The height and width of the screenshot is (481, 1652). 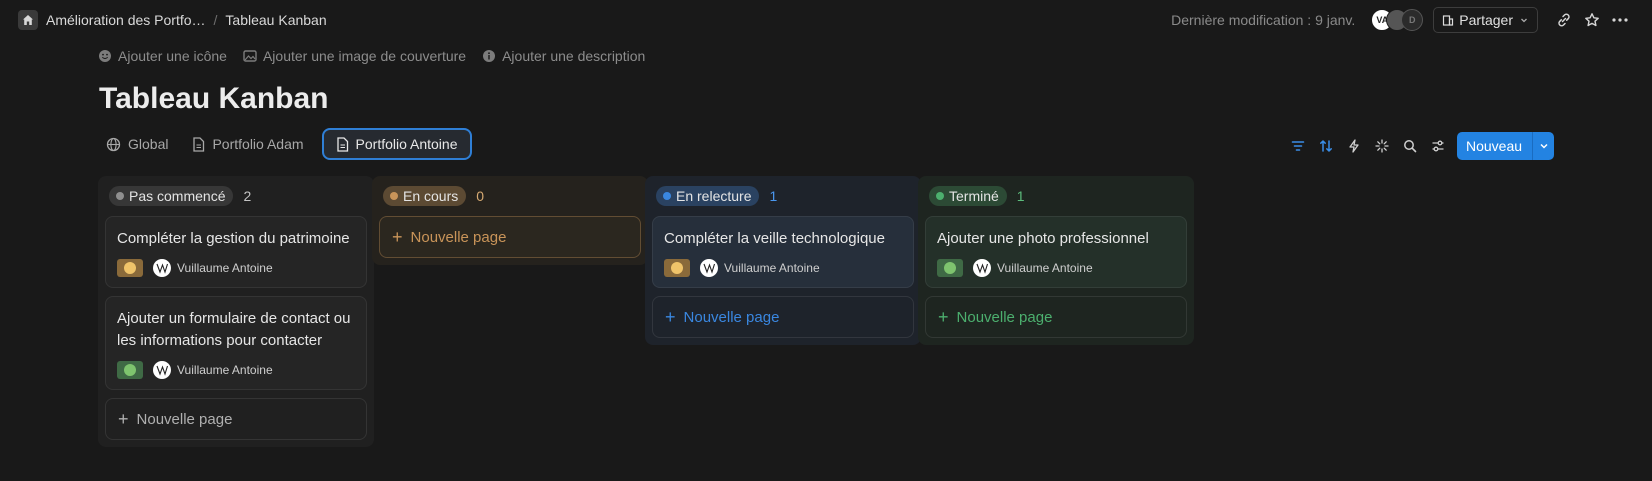 What do you see at coordinates (213, 99) in the screenshot?
I see `page-title: Tableau Kanban` at bounding box center [213, 99].